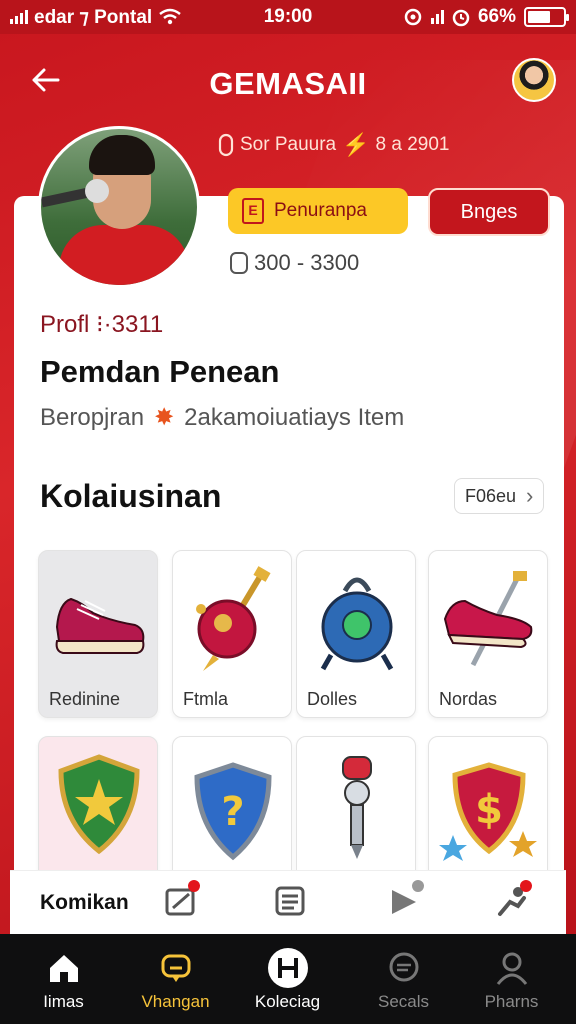  Describe the element at coordinates (534, 80) in the screenshot. I see `user-avatar` at that location.